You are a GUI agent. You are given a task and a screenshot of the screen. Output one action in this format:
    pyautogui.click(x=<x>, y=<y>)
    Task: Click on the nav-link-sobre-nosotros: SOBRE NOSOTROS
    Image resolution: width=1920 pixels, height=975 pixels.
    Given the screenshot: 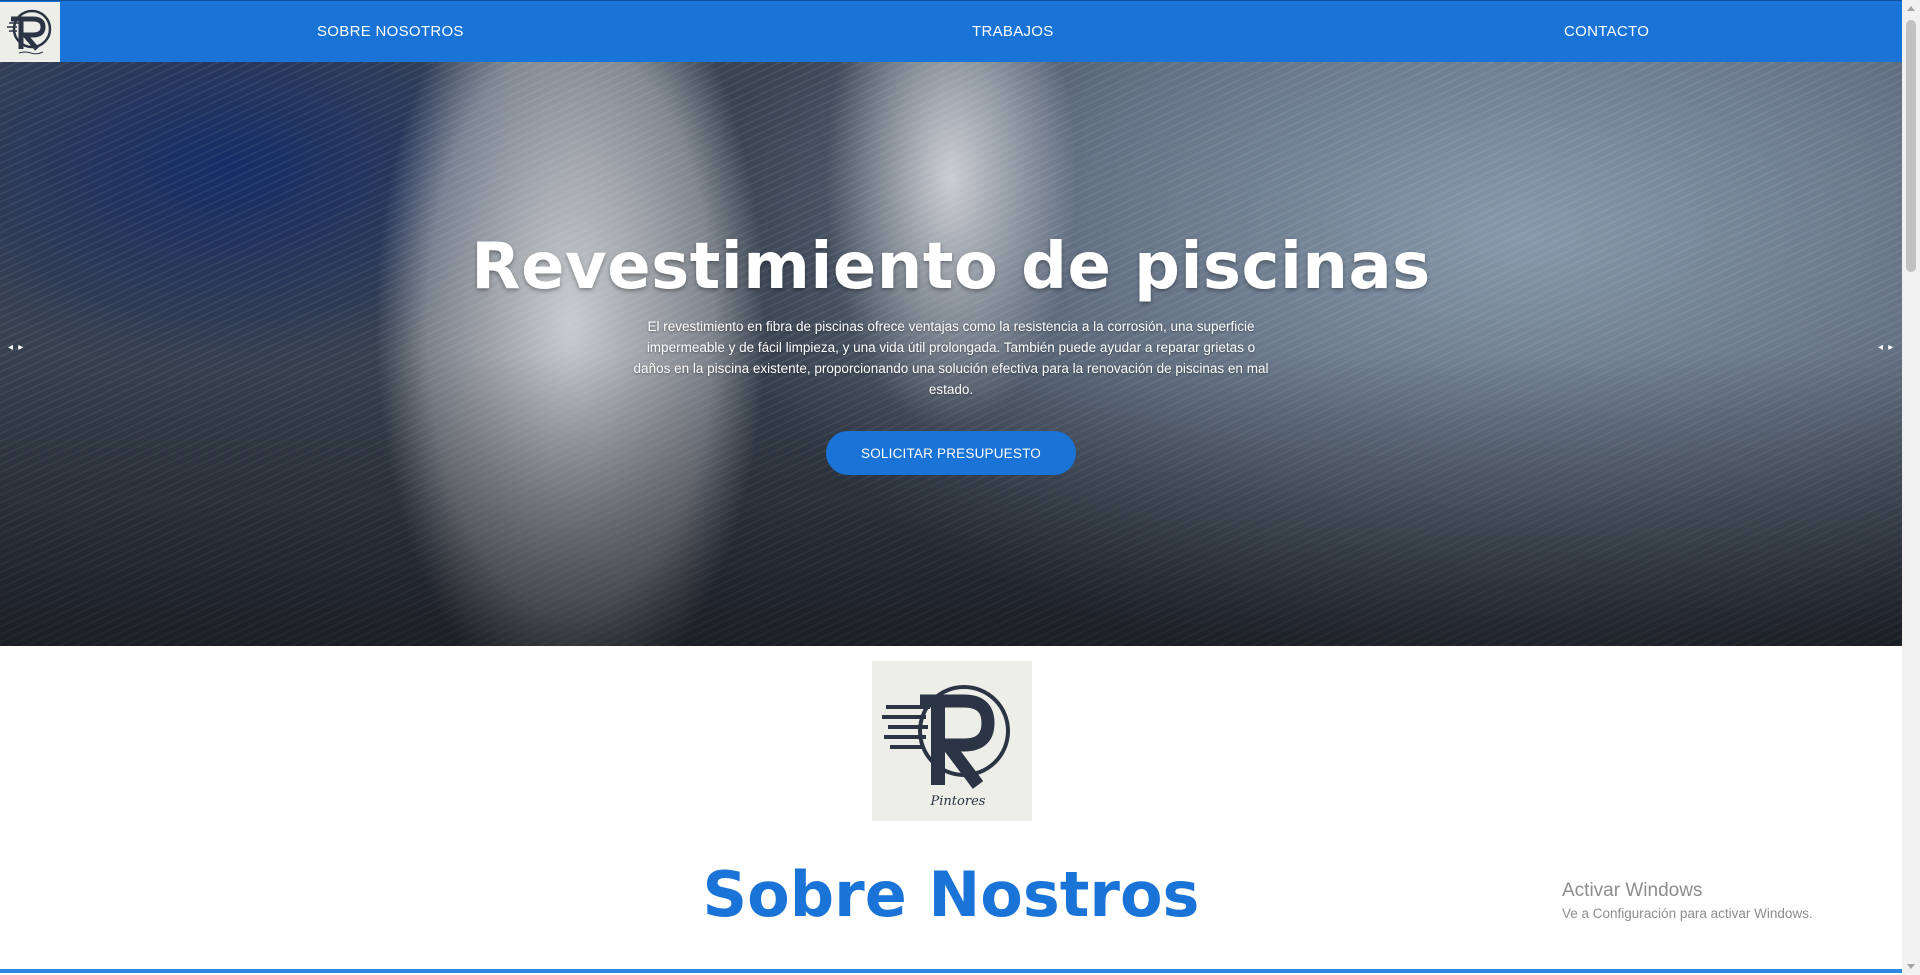 What is the action you would take?
    pyautogui.click(x=390, y=31)
    